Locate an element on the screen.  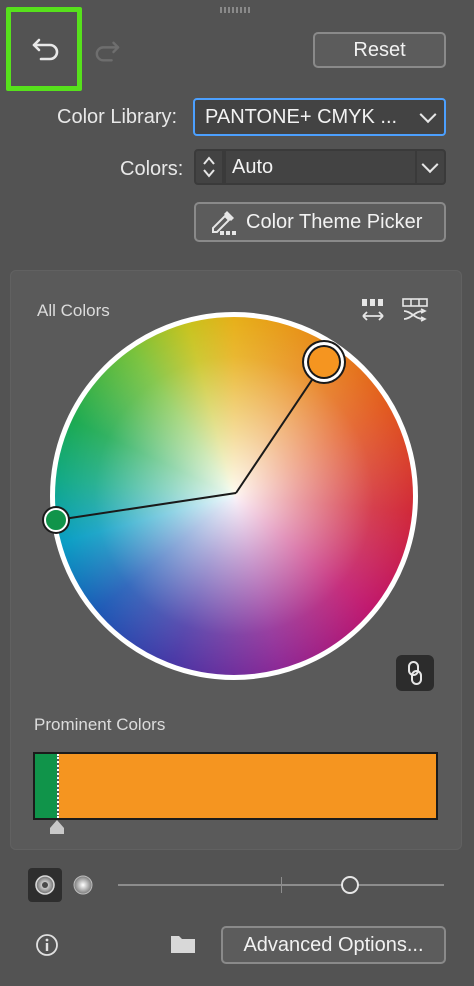
all-colors-title: All Colors is located at coordinates (73, 310).